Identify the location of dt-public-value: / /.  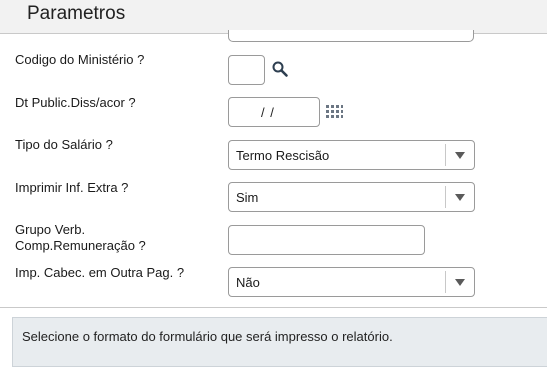
(268, 112).